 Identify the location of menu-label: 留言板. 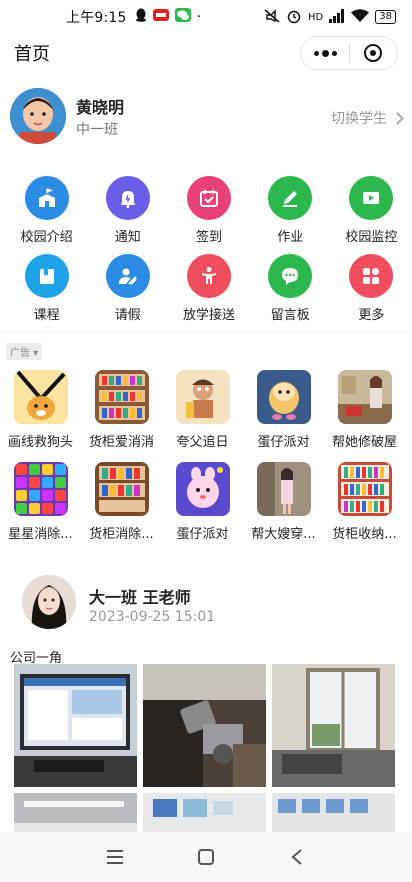
(290, 315).